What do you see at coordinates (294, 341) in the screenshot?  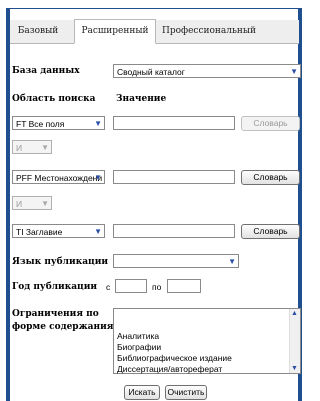 I see `listbox-scrollbar: ▲ ▼` at bounding box center [294, 341].